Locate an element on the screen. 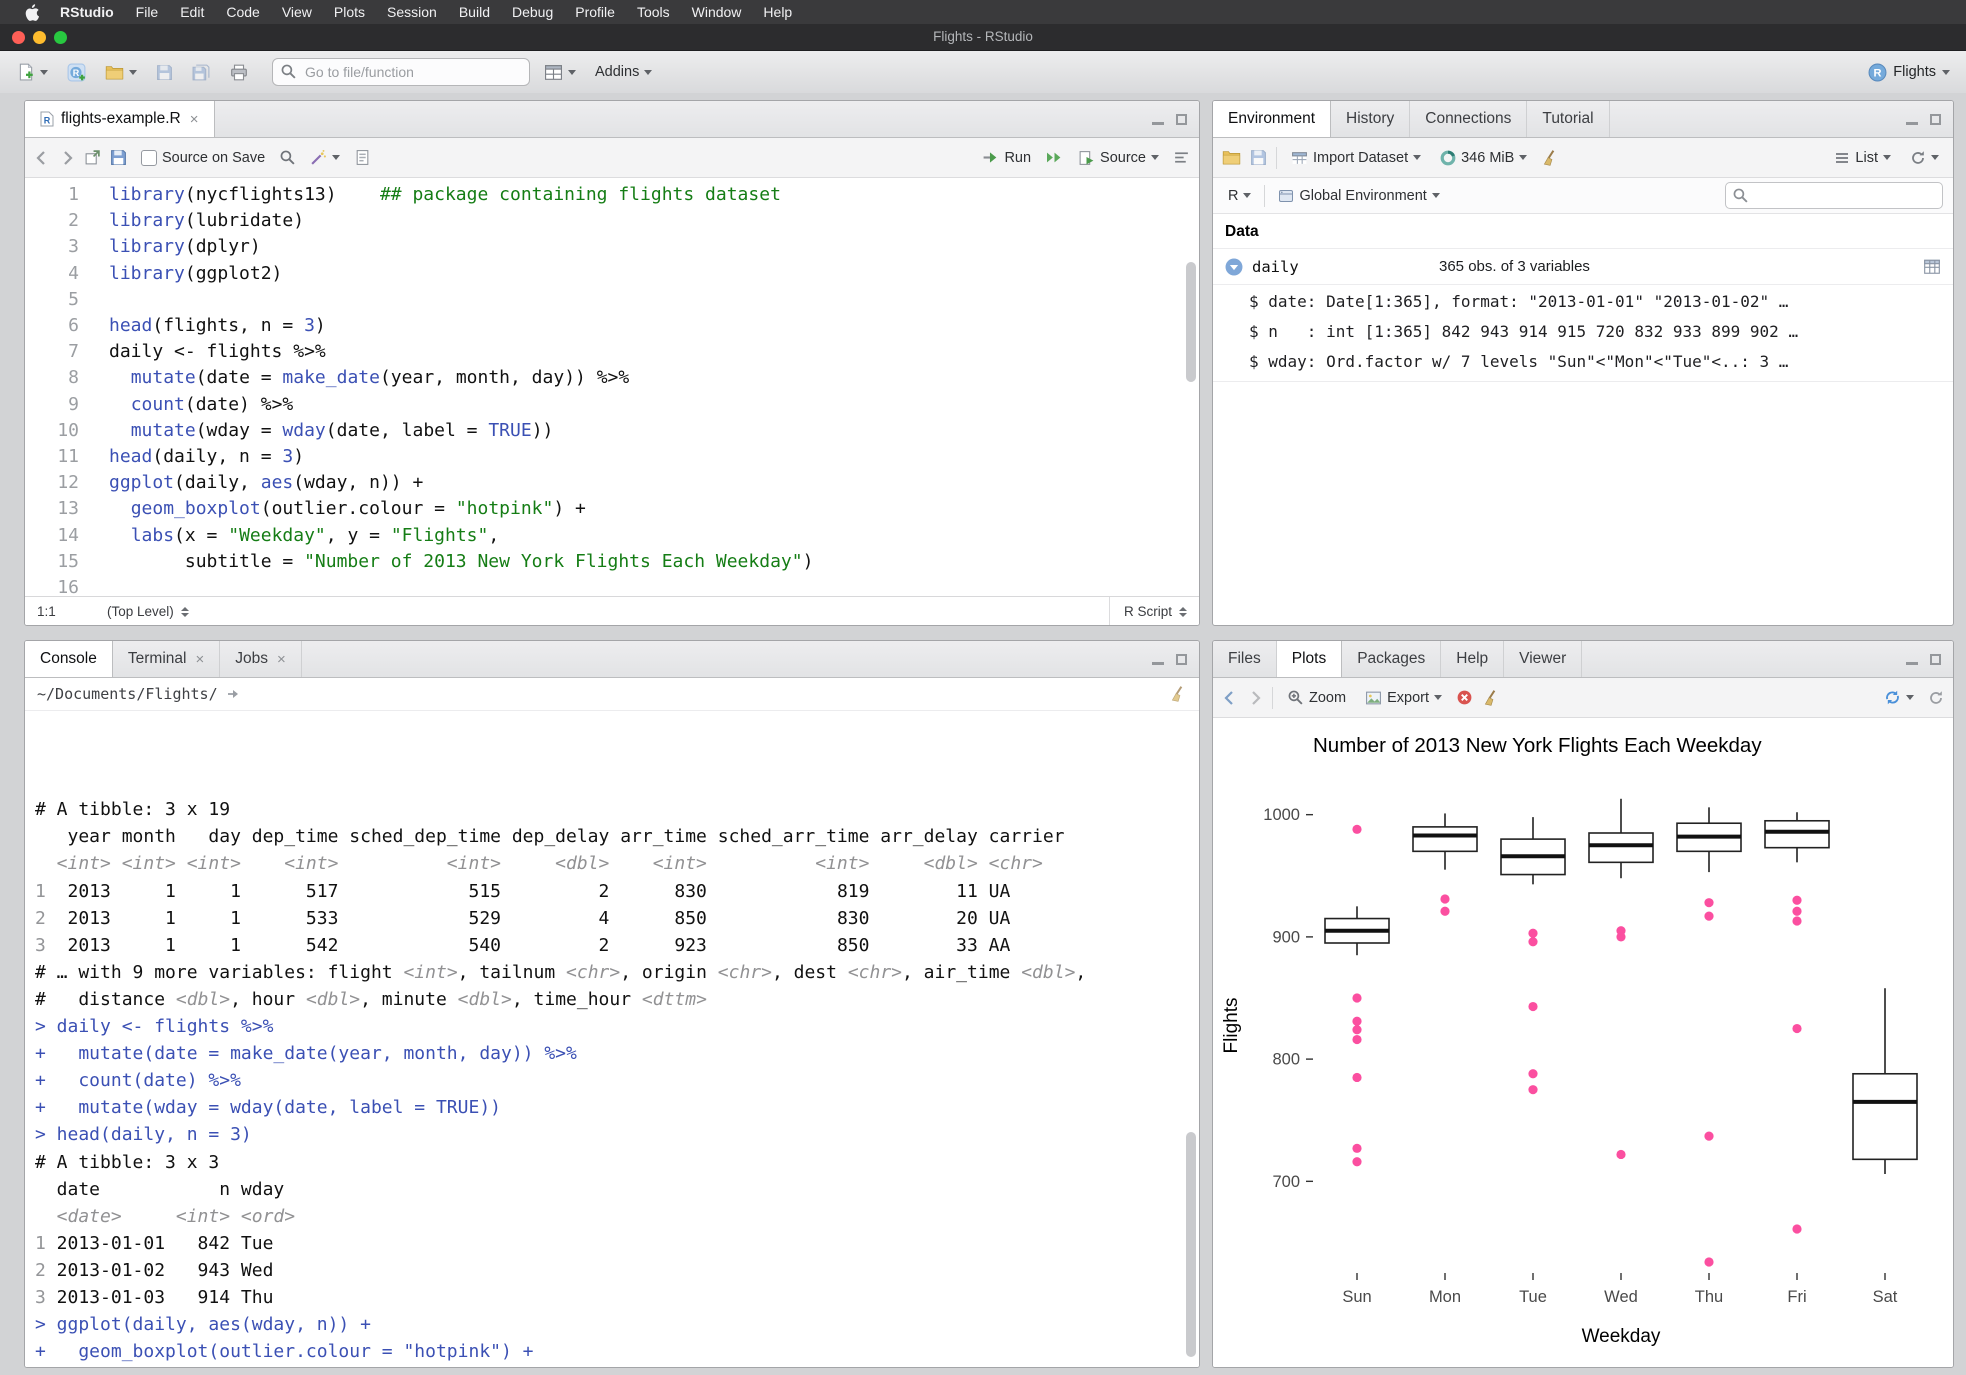  clear-plots-icon is located at coordinates (1491, 698).